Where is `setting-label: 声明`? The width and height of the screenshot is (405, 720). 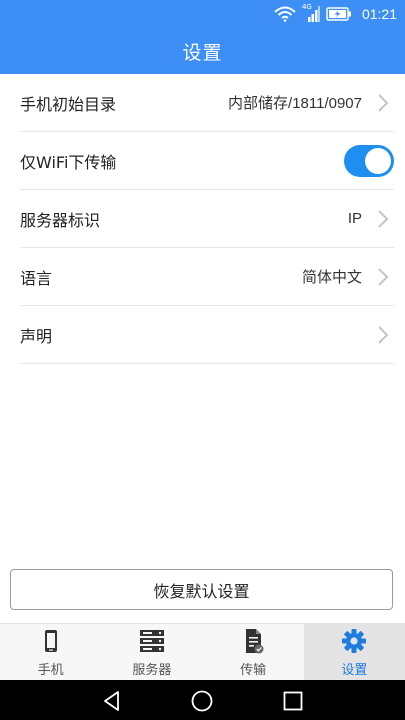 setting-label: 声明 is located at coordinates (36, 336).